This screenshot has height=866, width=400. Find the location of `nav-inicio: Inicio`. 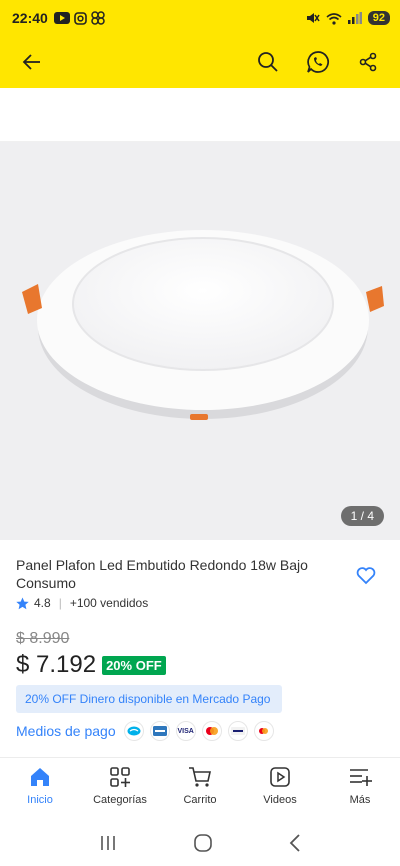

nav-inicio: Inicio is located at coordinates (40, 786).